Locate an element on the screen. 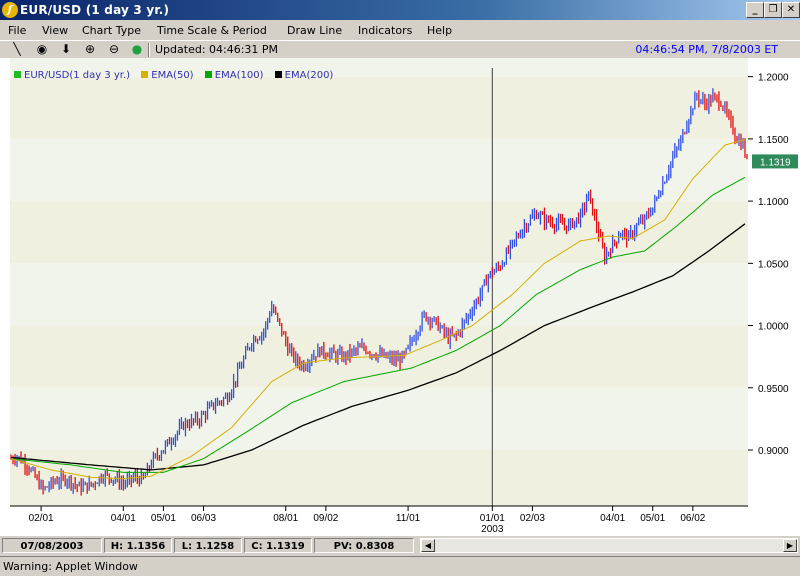 This screenshot has height=576, width=800. y-tick-label: 0.9500 is located at coordinates (773, 389).